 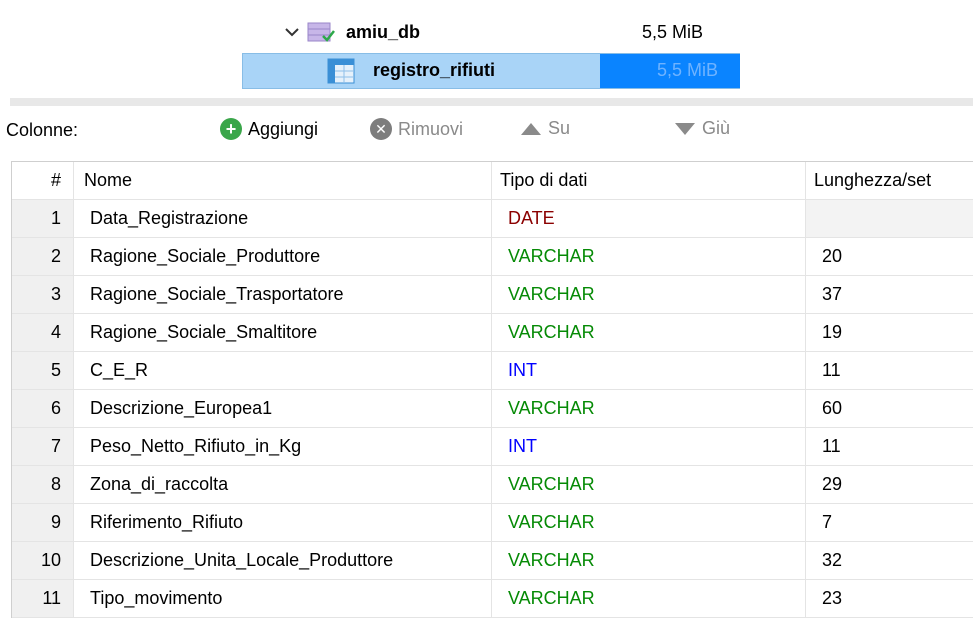 What do you see at coordinates (431, 128) in the screenshot?
I see `remove-label: Rimuovi` at bounding box center [431, 128].